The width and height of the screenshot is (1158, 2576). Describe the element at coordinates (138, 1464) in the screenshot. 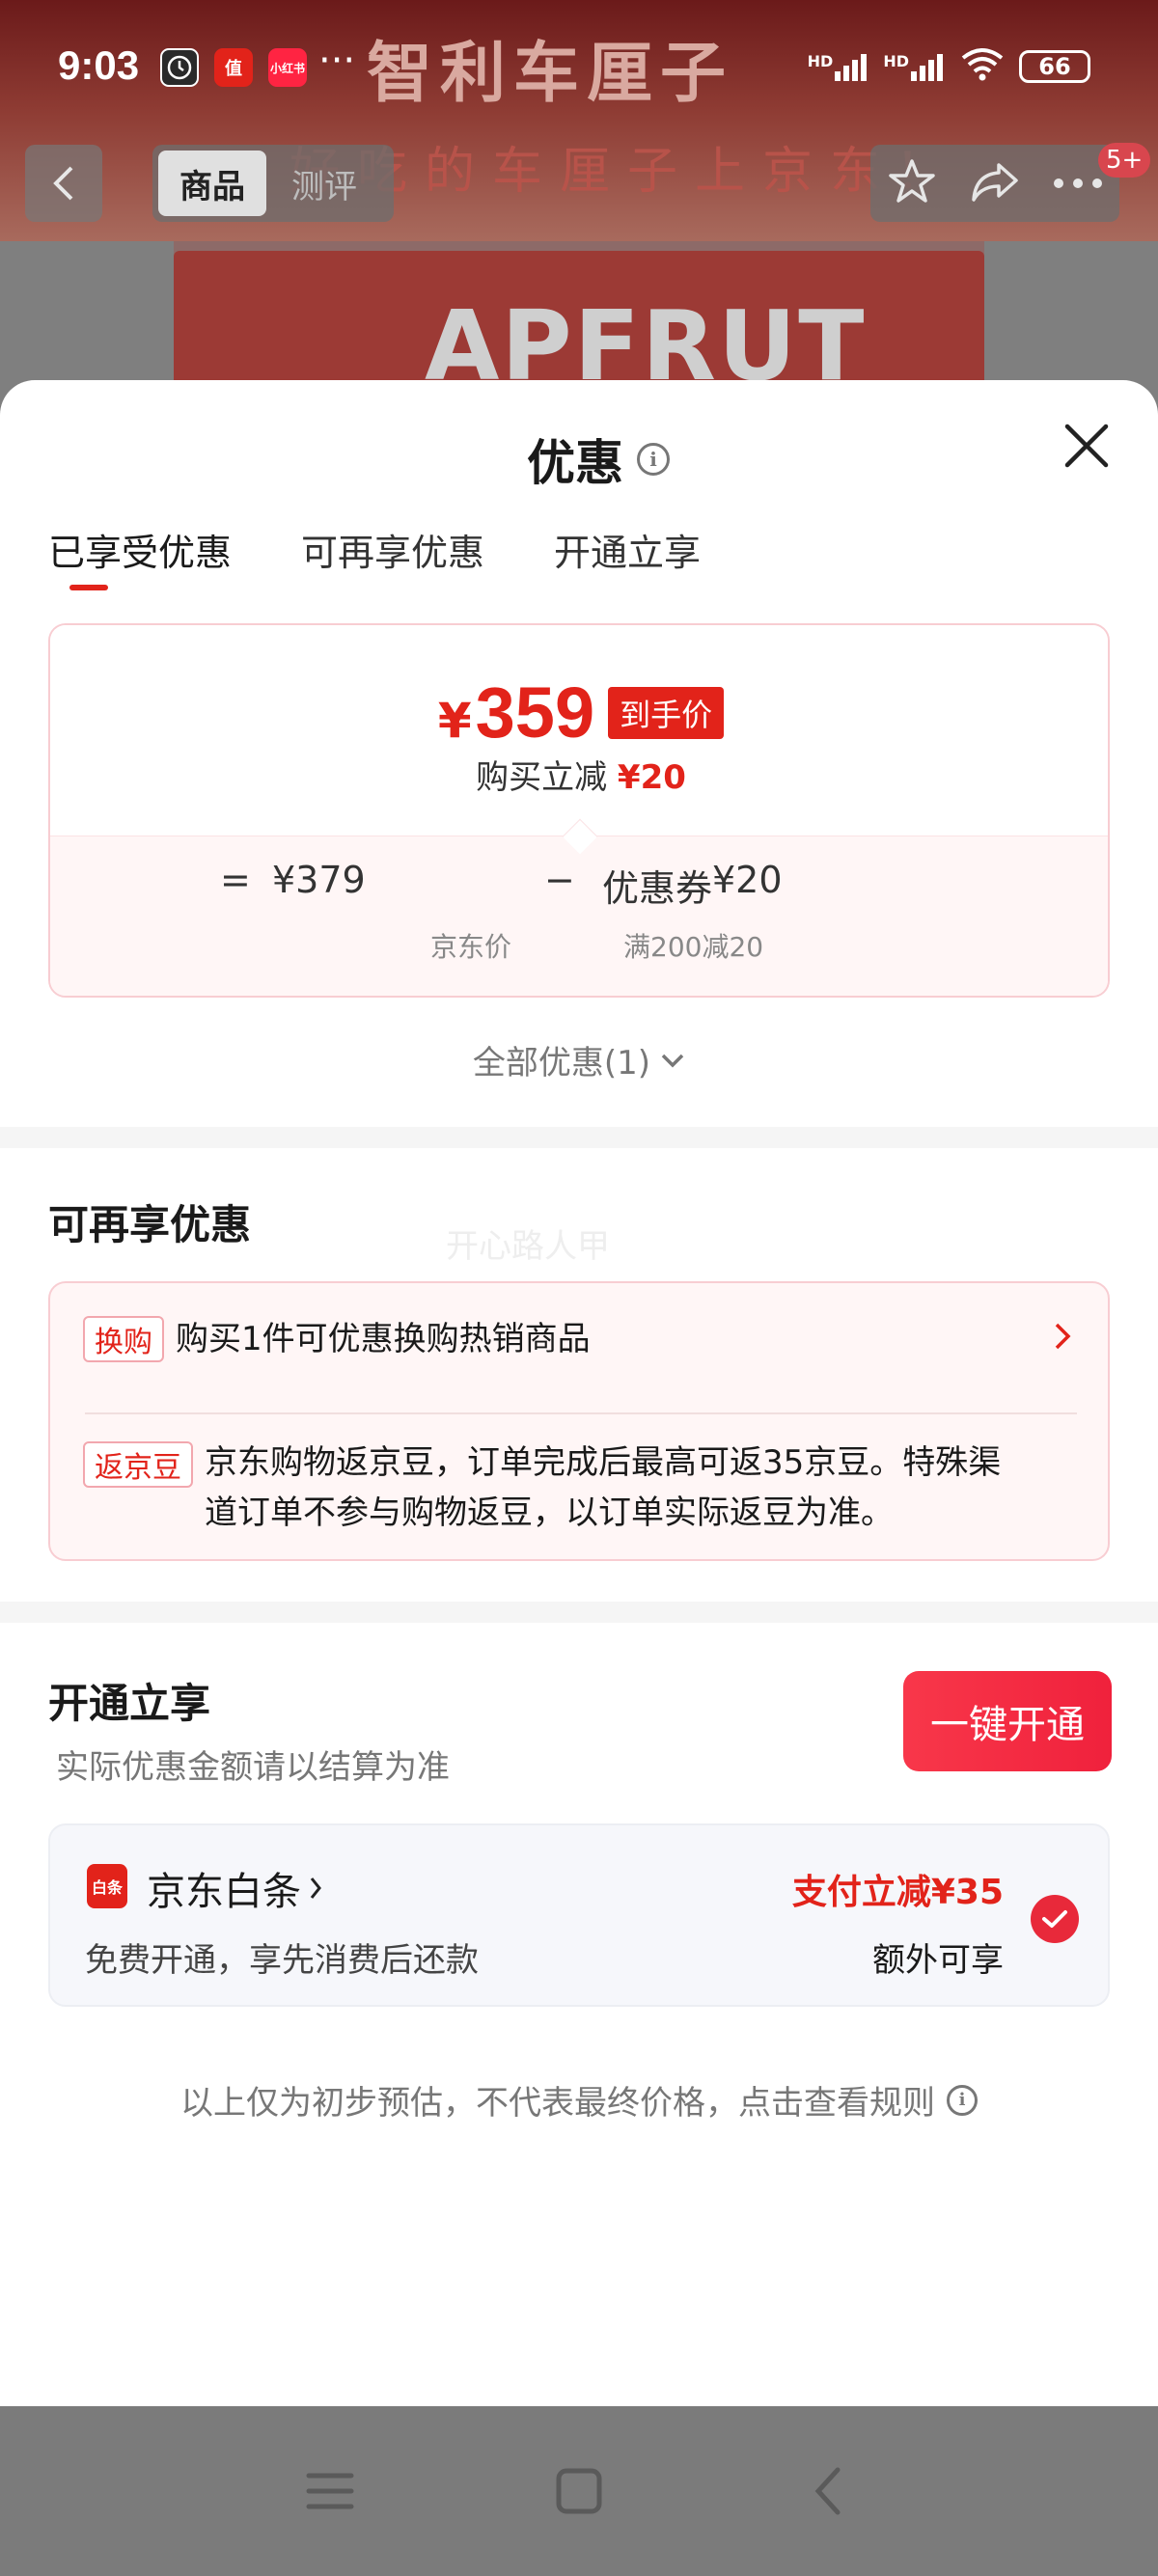

I see `jingdou-tag: 返京豆` at that location.